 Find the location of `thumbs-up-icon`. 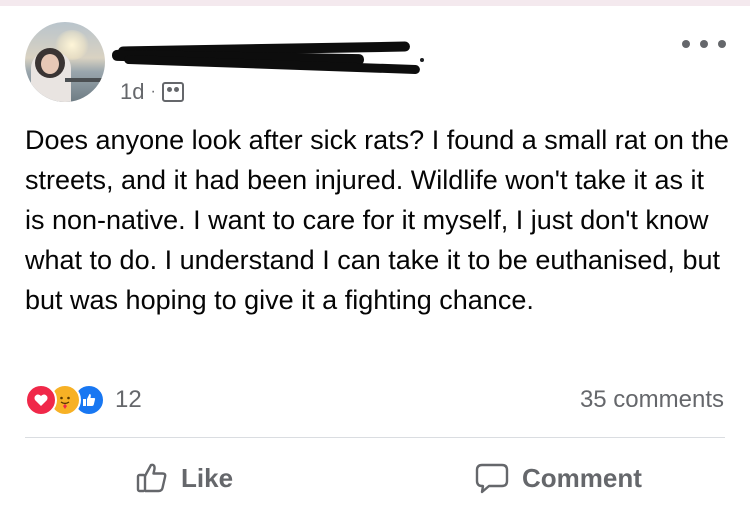

thumbs-up-icon is located at coordinates (151, 478).